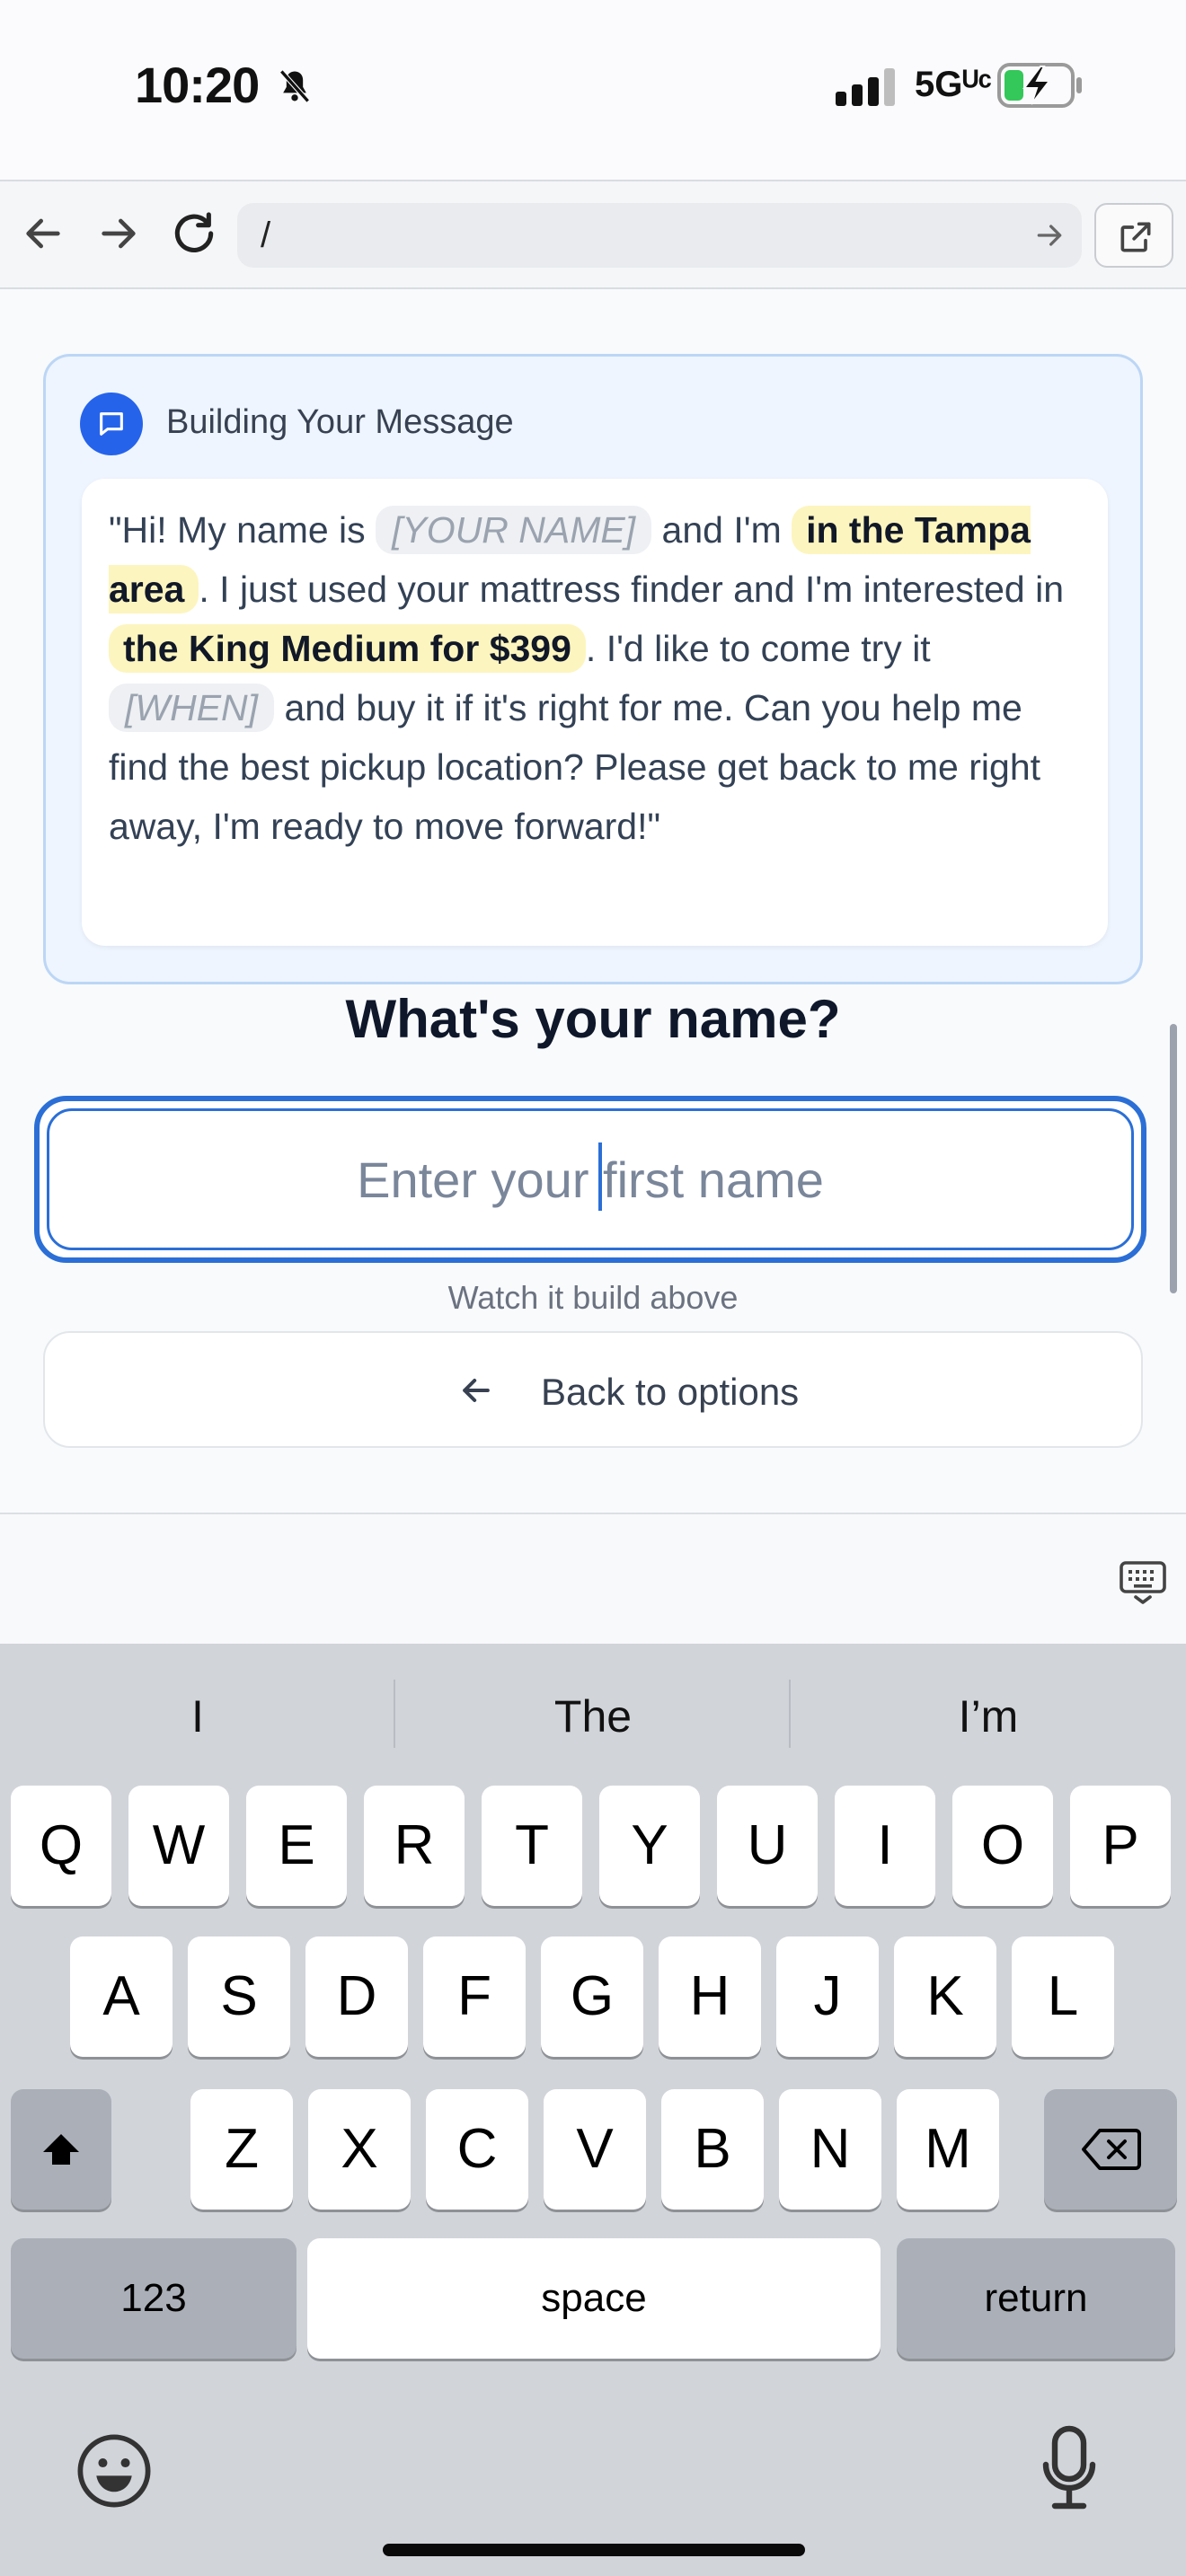 The height and width of the screenshot is (2576, 1186). What do you see at coordinates (593, 1297) in the screenshot?
I see `hint-text: Watch it build above` at bounding box center [593, 1297].